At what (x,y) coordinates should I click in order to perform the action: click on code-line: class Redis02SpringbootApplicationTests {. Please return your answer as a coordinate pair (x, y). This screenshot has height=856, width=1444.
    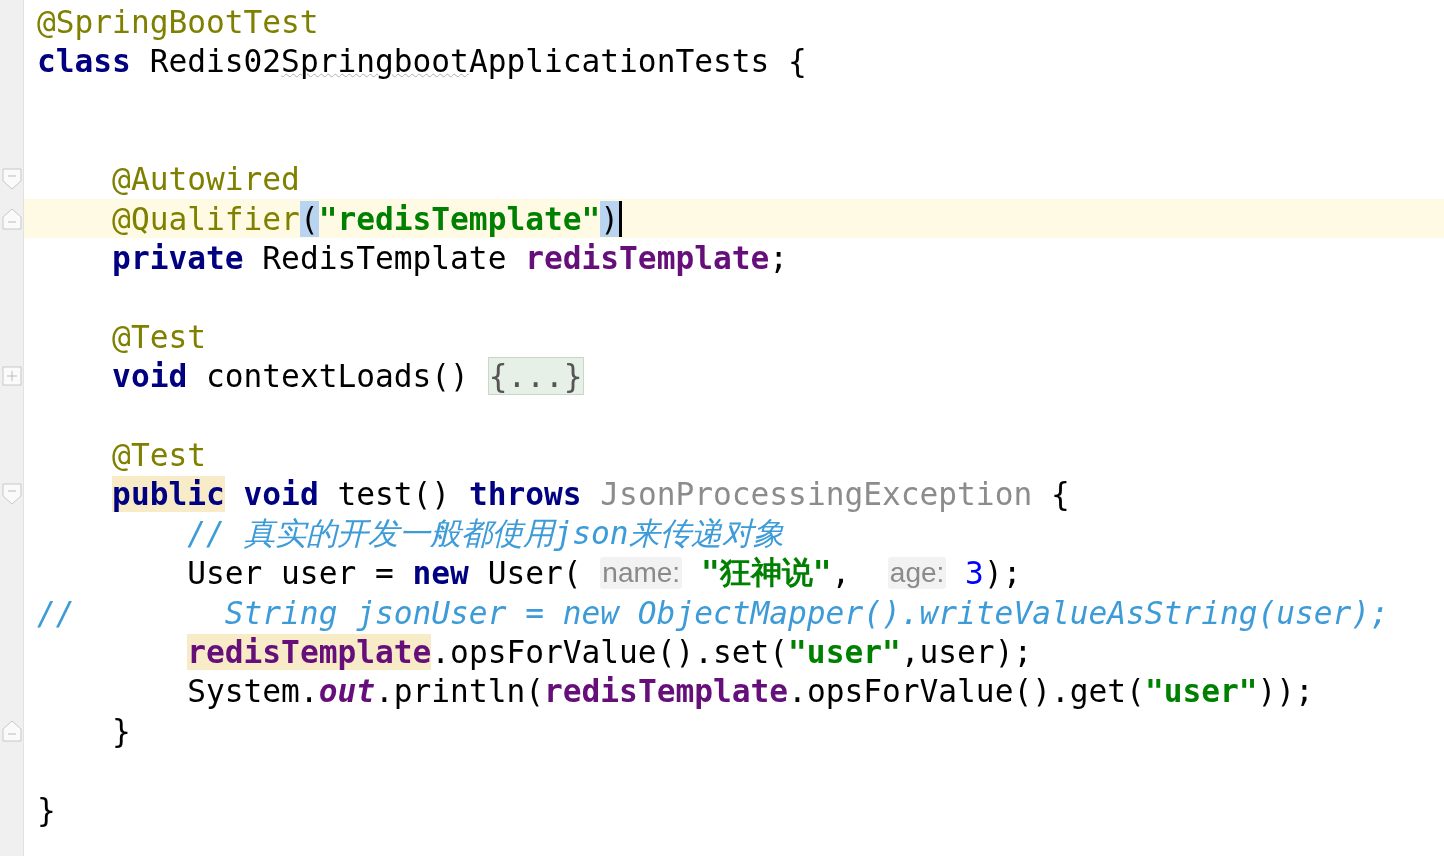
    Looking at the image, I should click on (422, 61).